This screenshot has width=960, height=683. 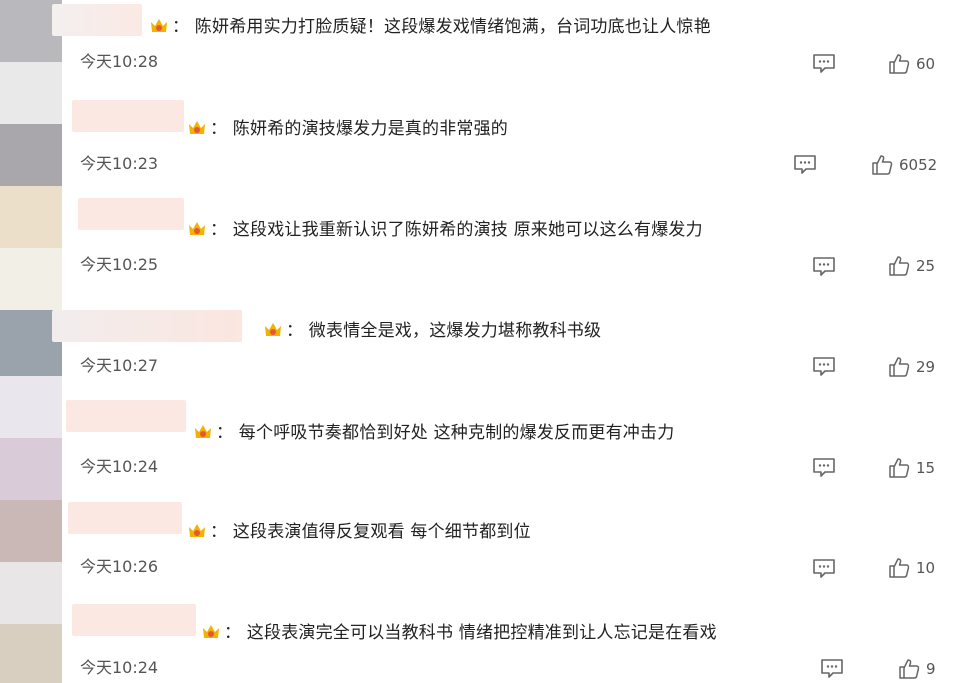 I want to click on comment-text: ： 这段戏让我重新认识了陈妍希的演技 原来她可以这么有爆发力, so click(x=456, y=230).